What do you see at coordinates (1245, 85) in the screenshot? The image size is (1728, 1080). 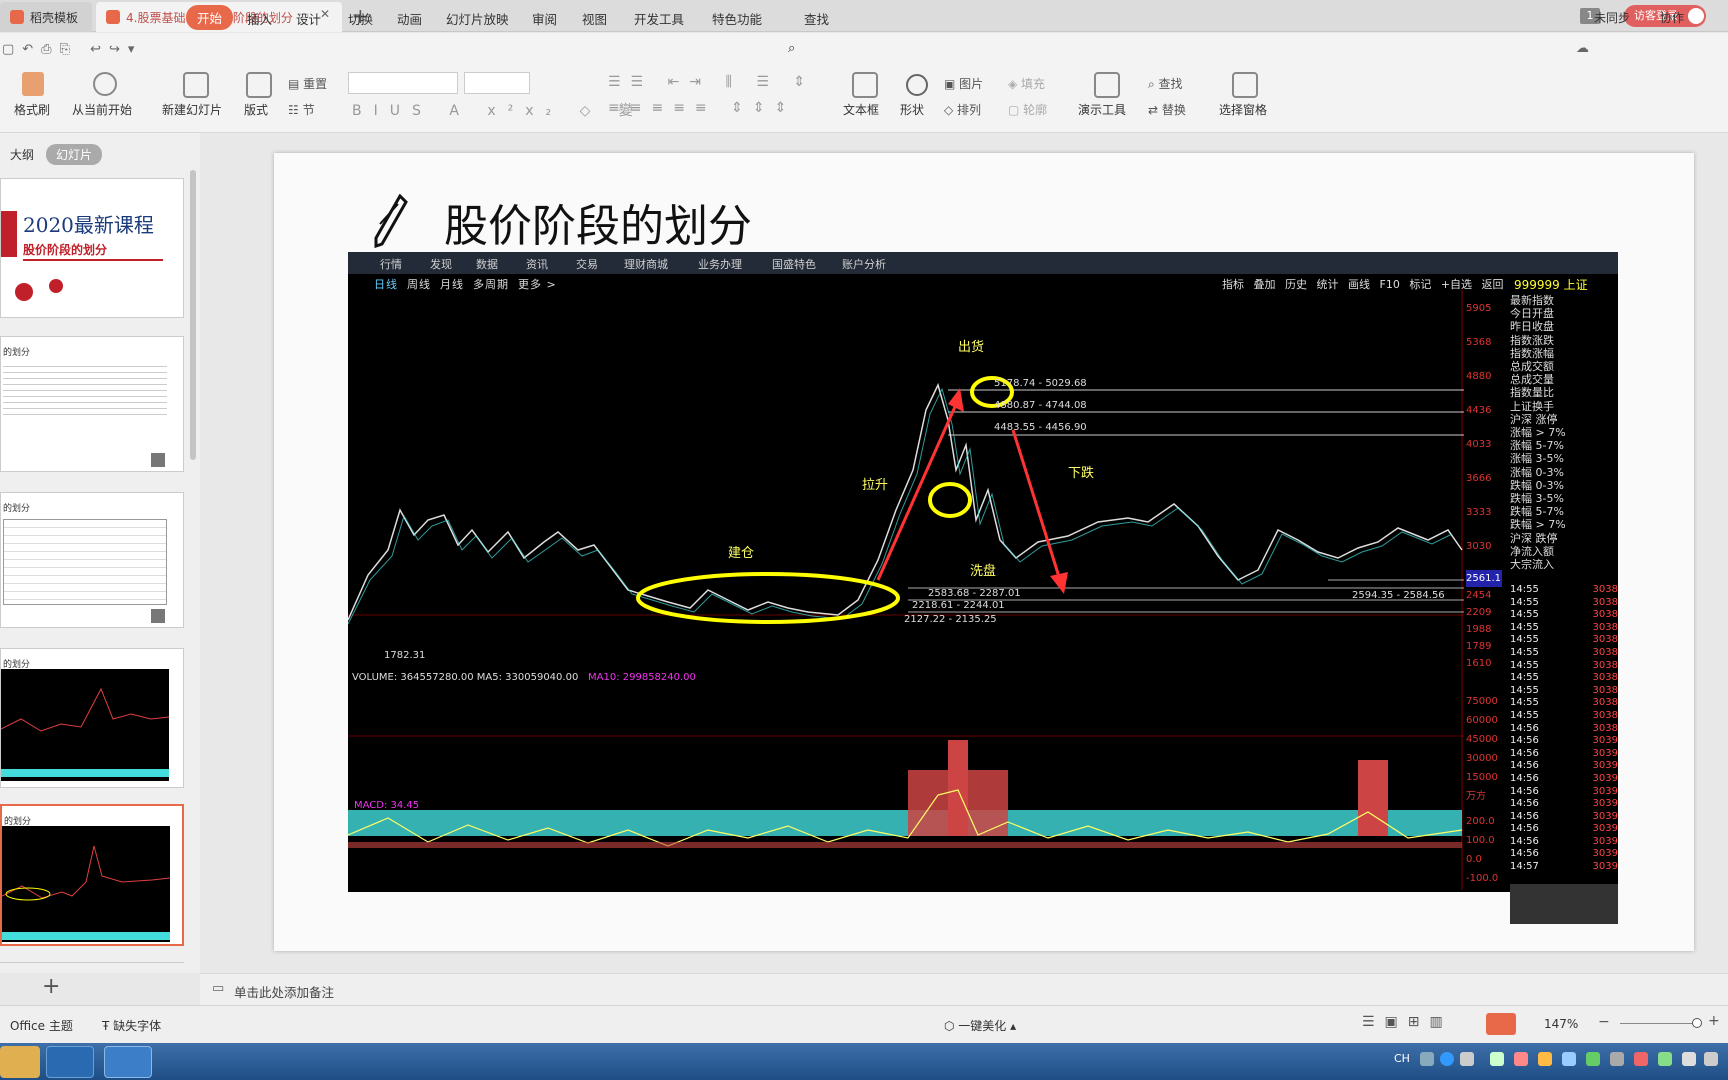 I see `select-pane-icon` at bounding box center [1245, 85].